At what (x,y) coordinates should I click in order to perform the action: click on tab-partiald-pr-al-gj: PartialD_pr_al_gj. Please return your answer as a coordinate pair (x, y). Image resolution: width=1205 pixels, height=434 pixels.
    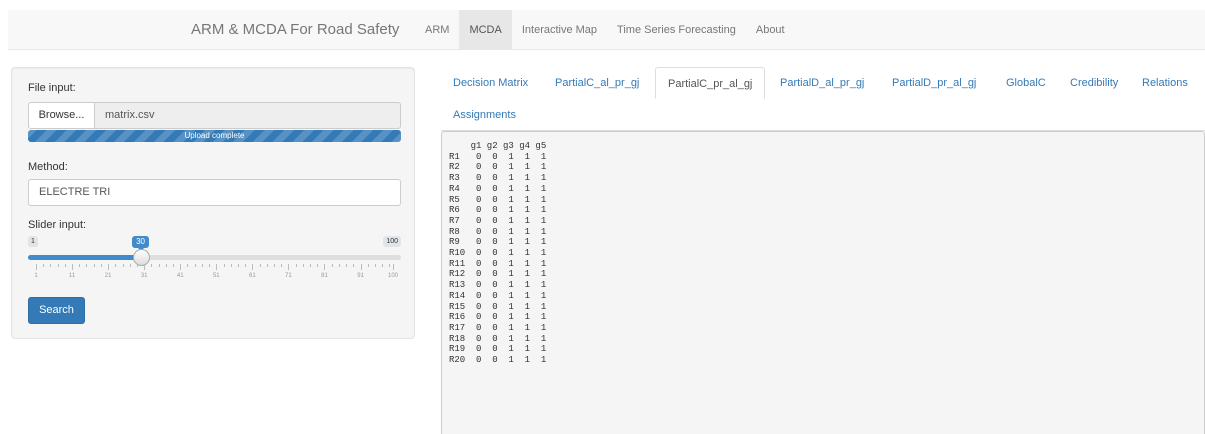
    Looking at the image, I should click on (934, 83).